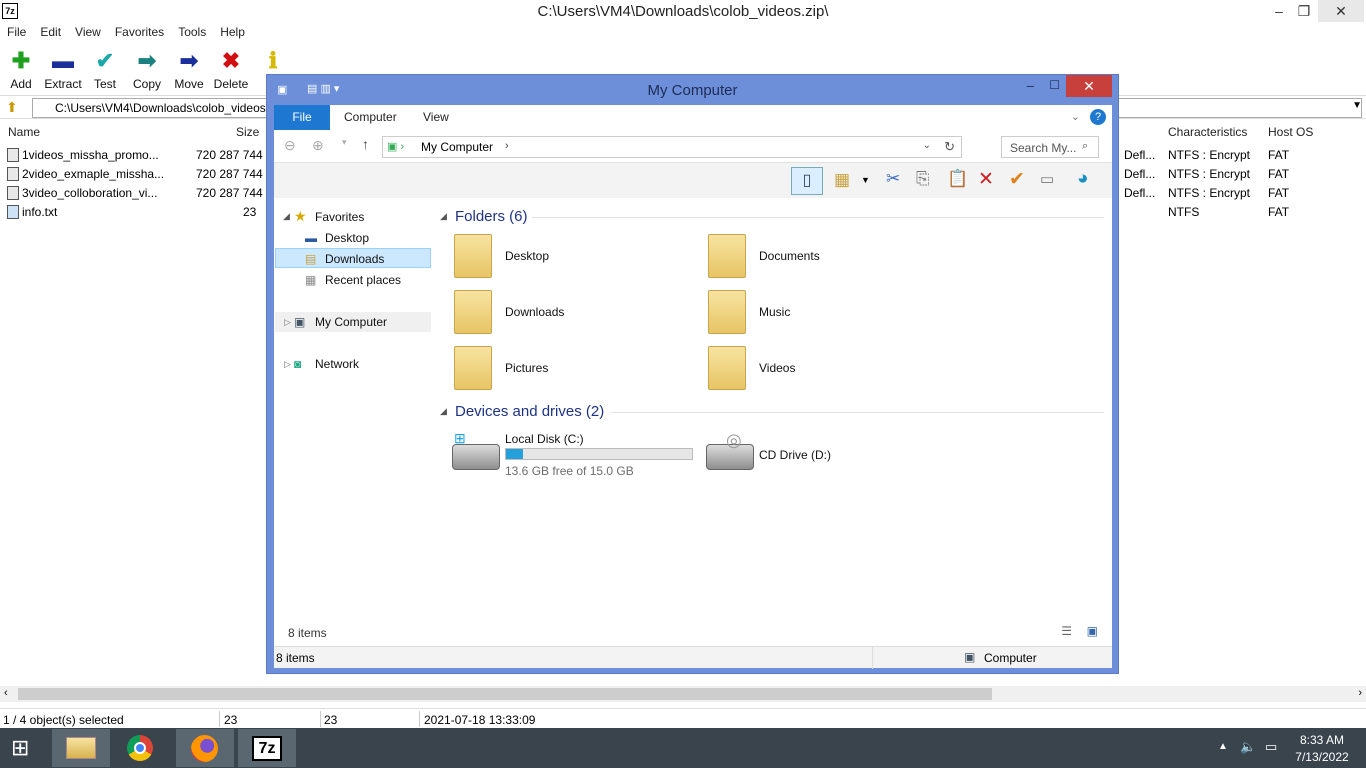 Image resolution: width=1366 pixels, height=768 pixels. What do you see at coordinates (1322, 740) in the screenshot?
I see `clock-time: 8:33 AM` at bounding box center [1322, 740].